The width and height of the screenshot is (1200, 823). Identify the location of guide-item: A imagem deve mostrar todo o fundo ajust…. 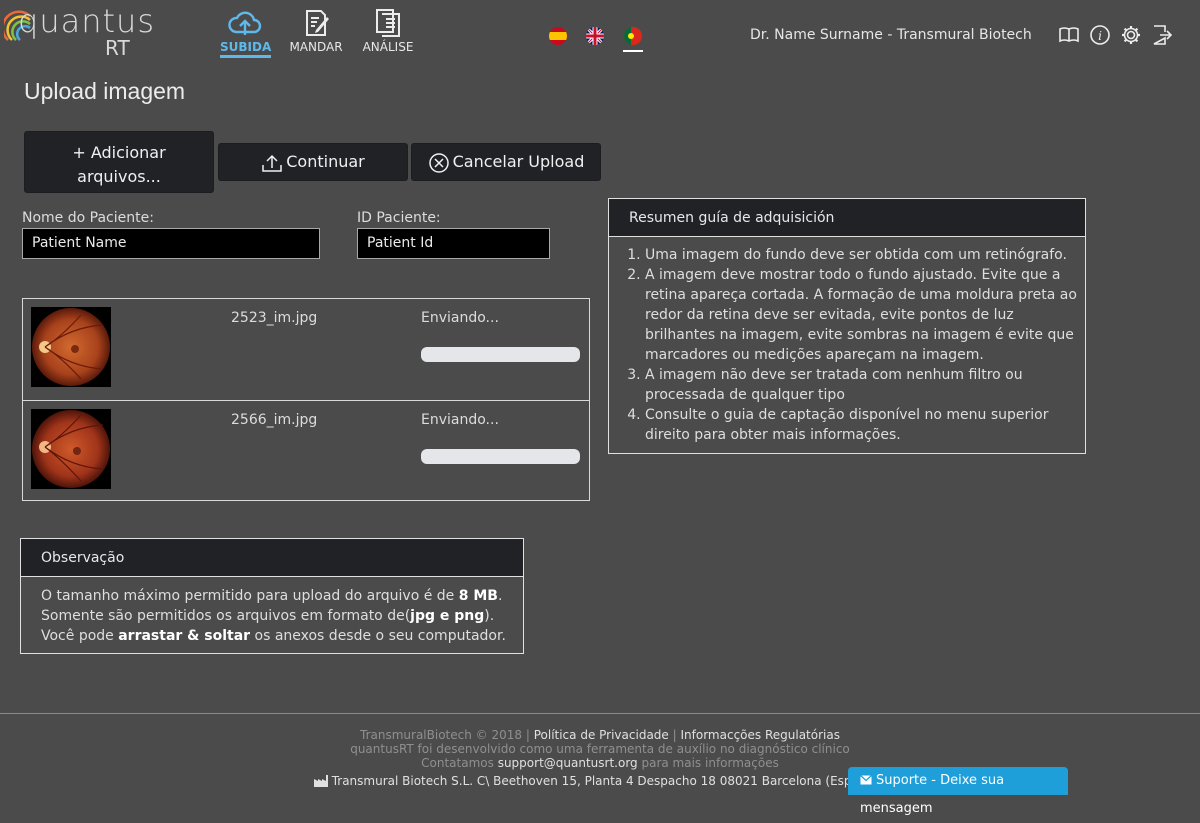
(862, 315).